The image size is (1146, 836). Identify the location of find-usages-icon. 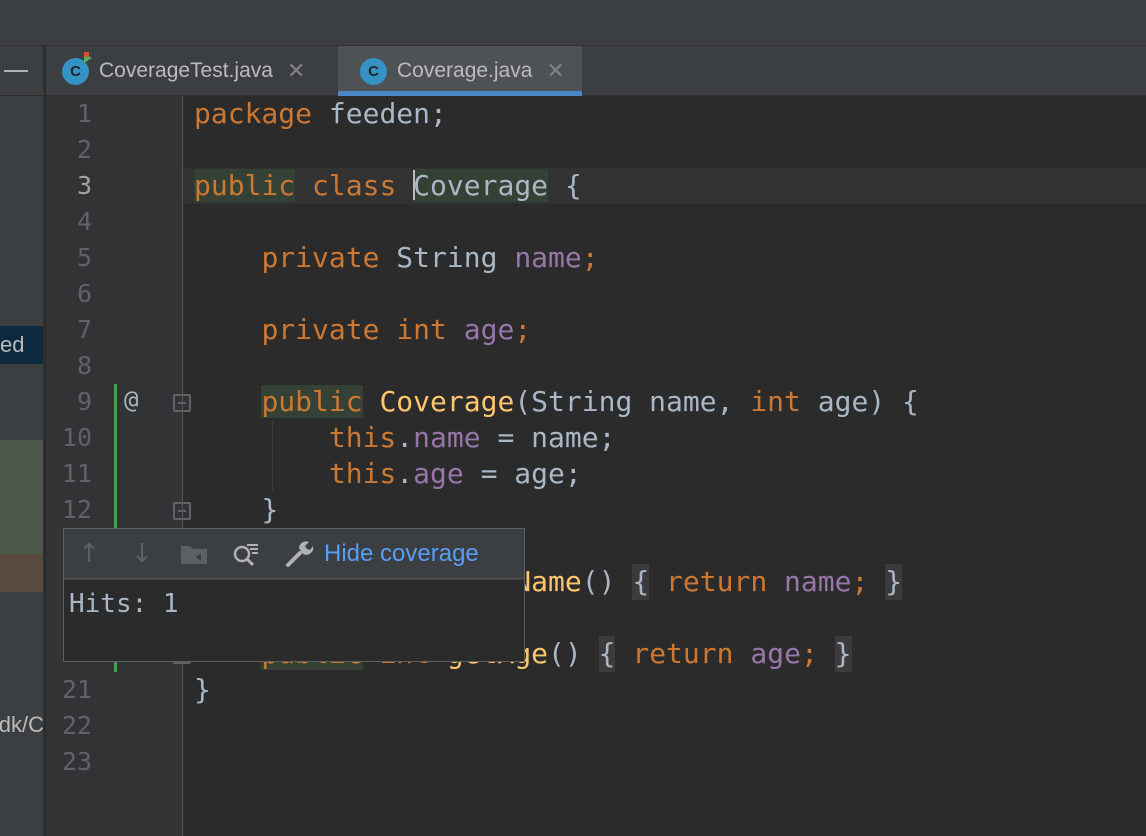
(246, 554).